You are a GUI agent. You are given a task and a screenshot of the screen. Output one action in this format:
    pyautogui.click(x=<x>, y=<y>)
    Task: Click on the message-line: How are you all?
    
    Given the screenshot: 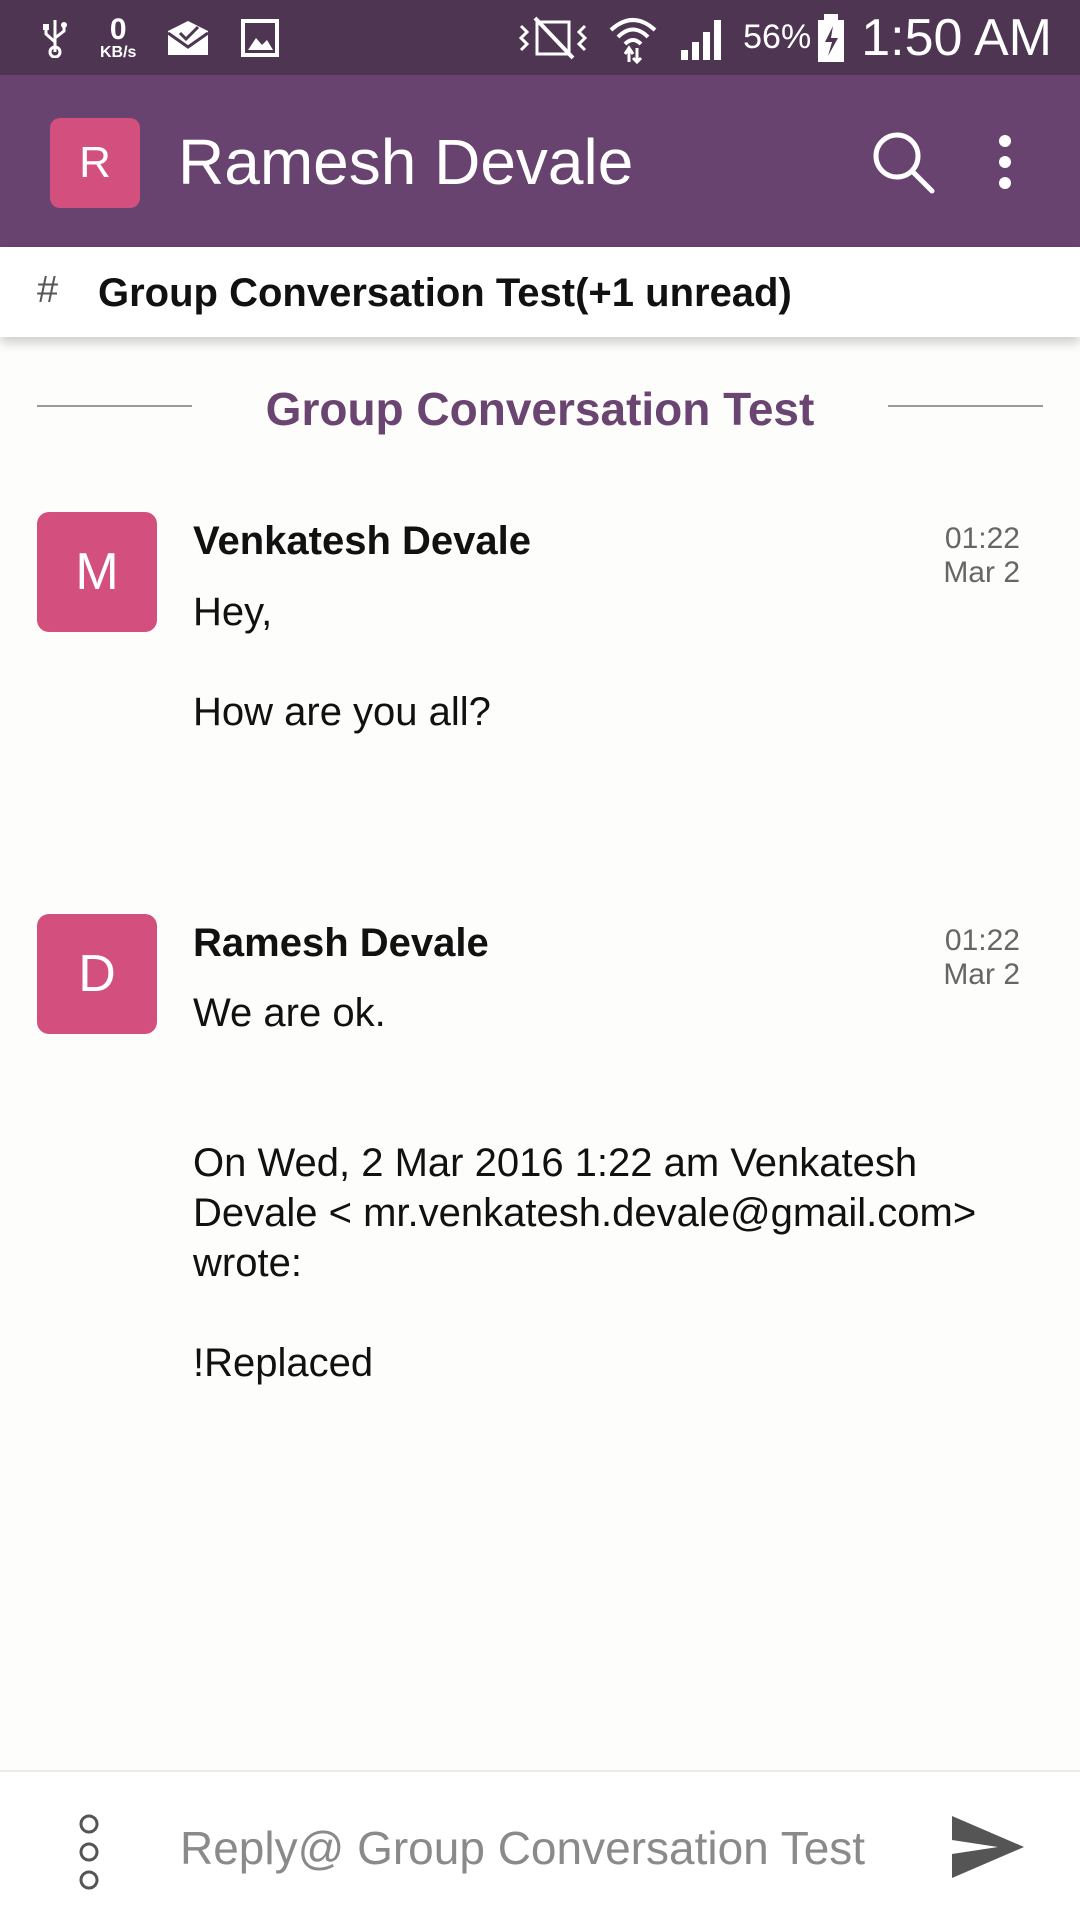 What is the action you would take?
    pyautogui.click(x=342, y=712)
    